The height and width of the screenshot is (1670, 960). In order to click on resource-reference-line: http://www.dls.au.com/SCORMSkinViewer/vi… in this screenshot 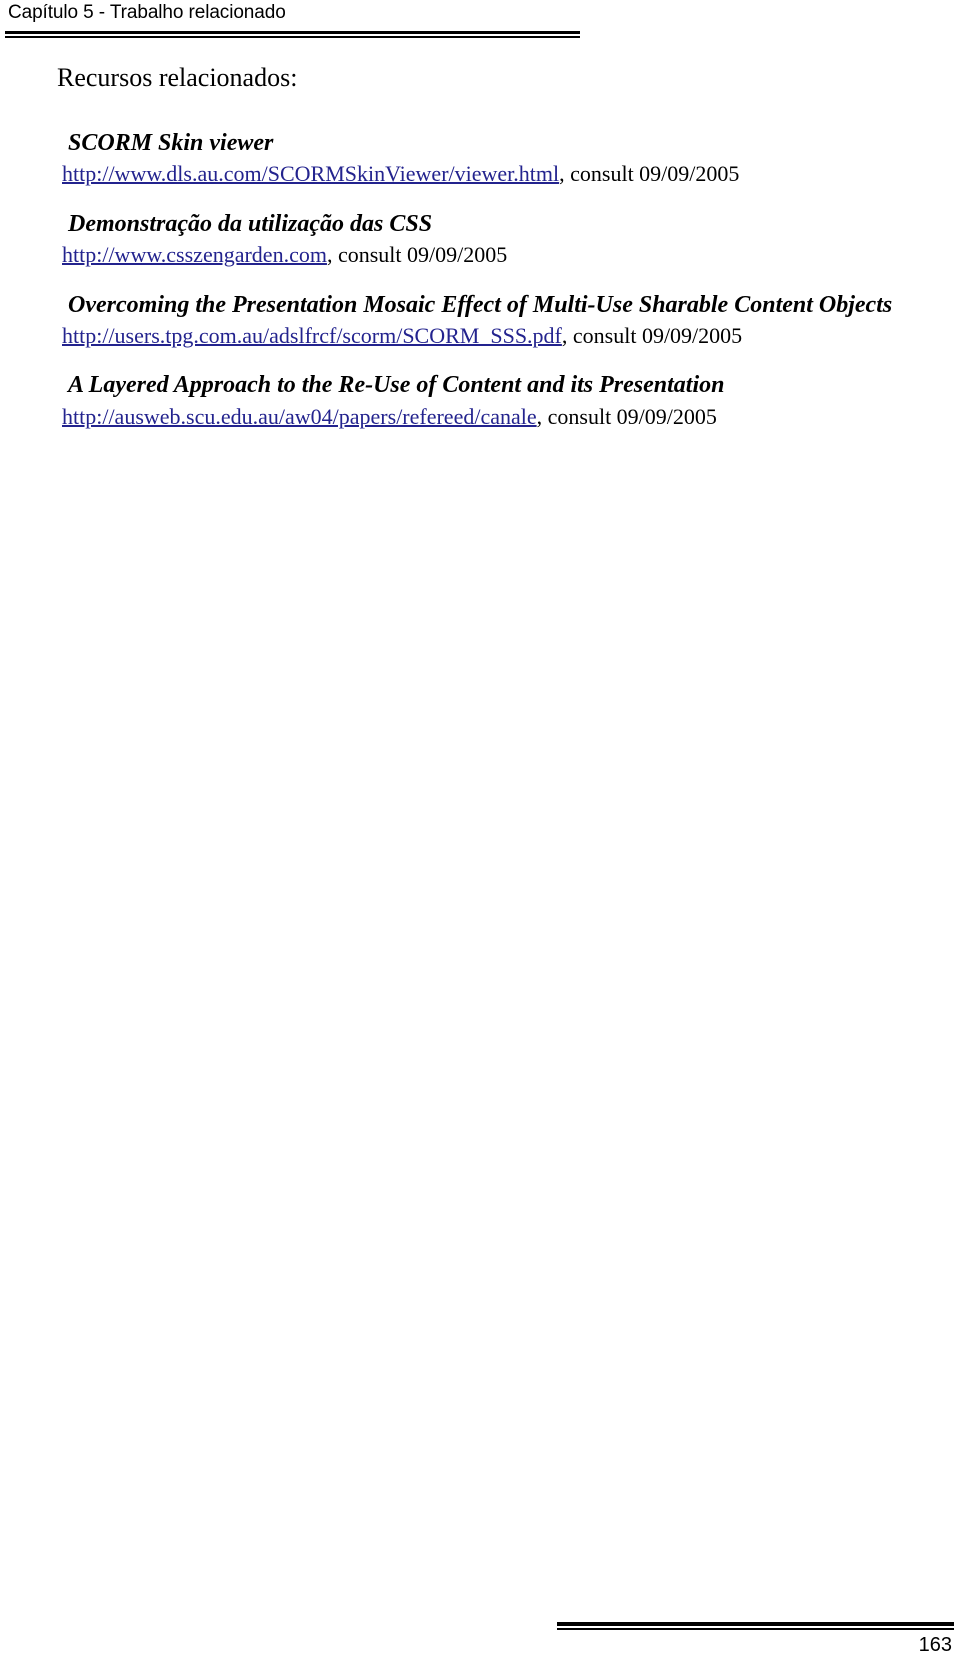, I will do `click(480, 174)`.